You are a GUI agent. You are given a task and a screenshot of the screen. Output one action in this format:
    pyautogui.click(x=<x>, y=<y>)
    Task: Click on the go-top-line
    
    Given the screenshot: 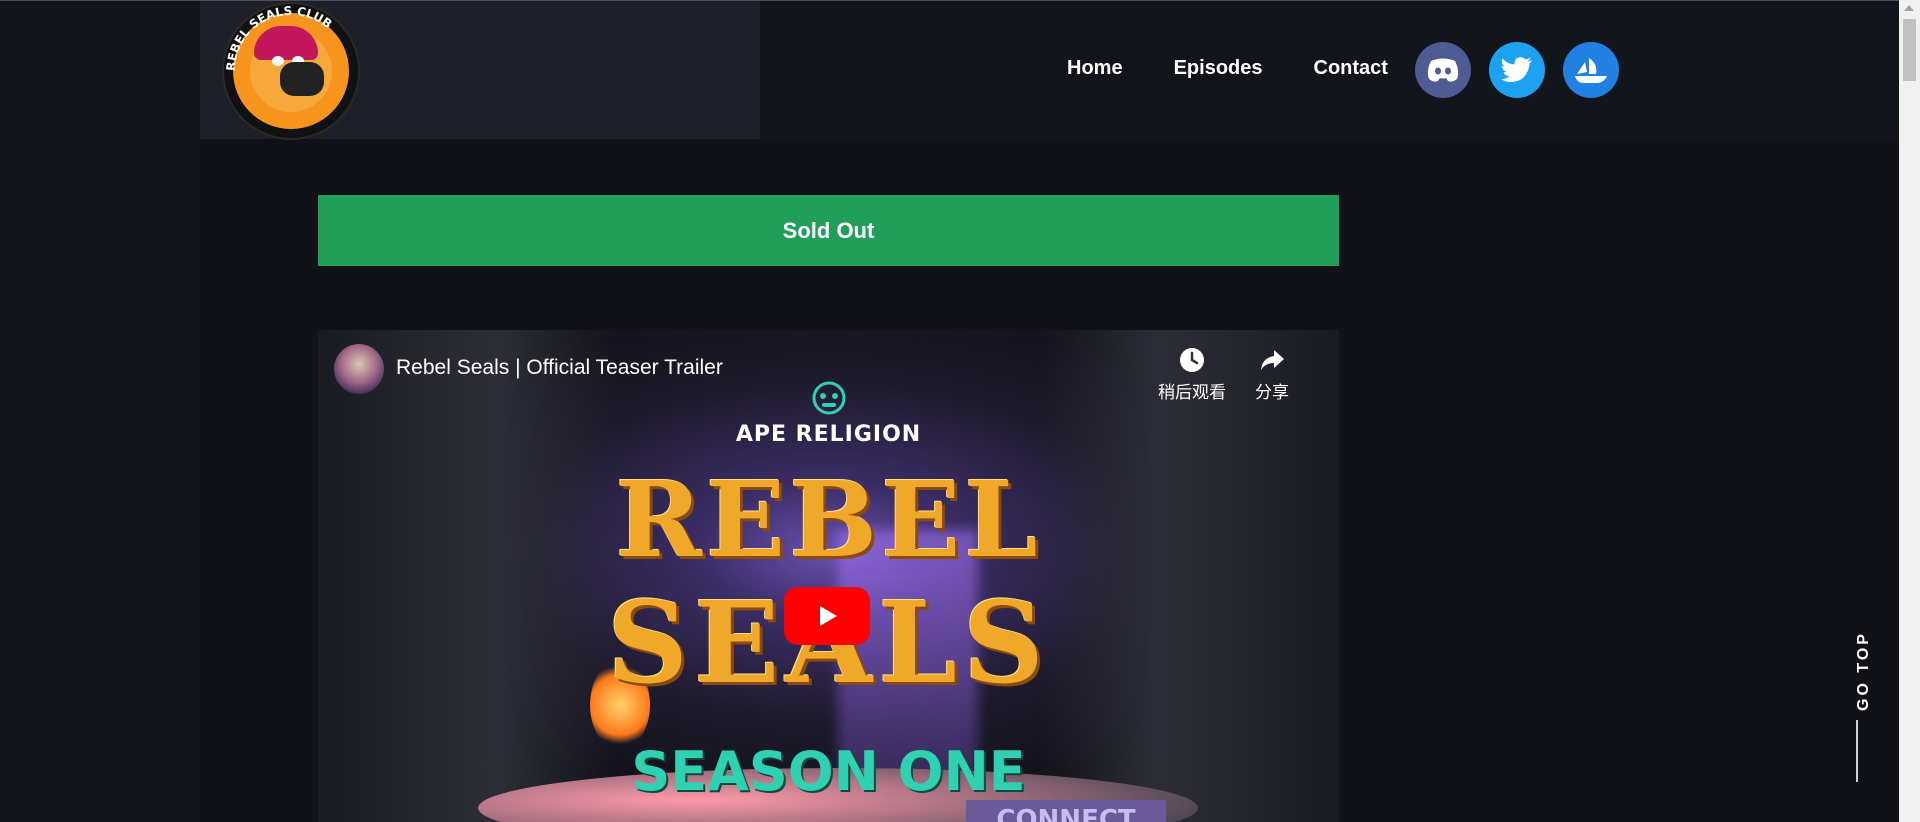 What is the action you would take?
    pyautogui.click(x=1857, y=751)
    